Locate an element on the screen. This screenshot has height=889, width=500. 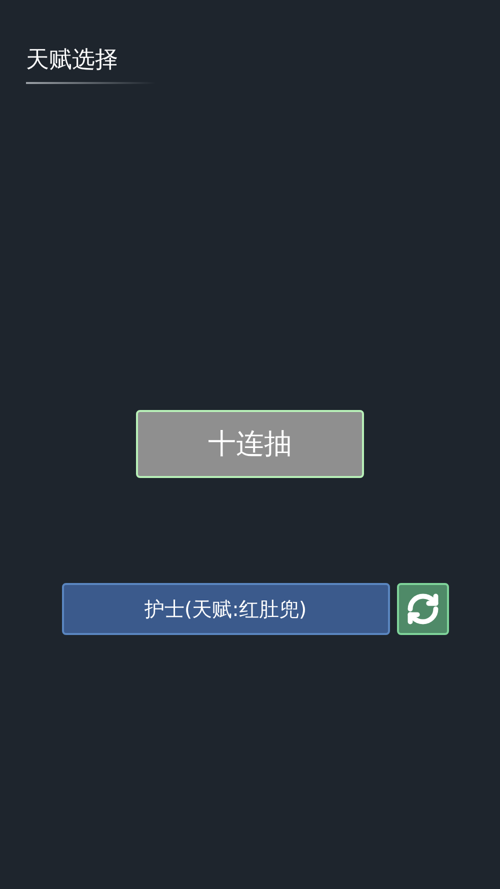
refresh-button is located at coordinates (422, 609).